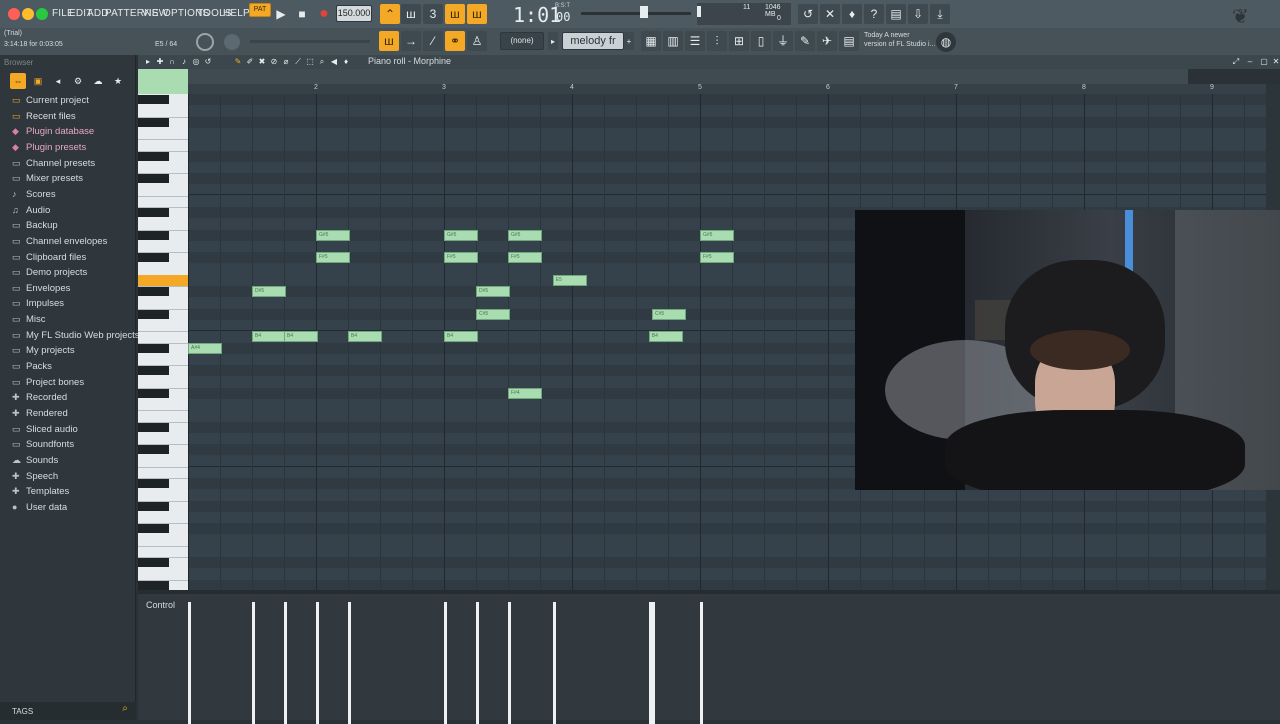  I want to click on pattern-overview, so click(688, 76).